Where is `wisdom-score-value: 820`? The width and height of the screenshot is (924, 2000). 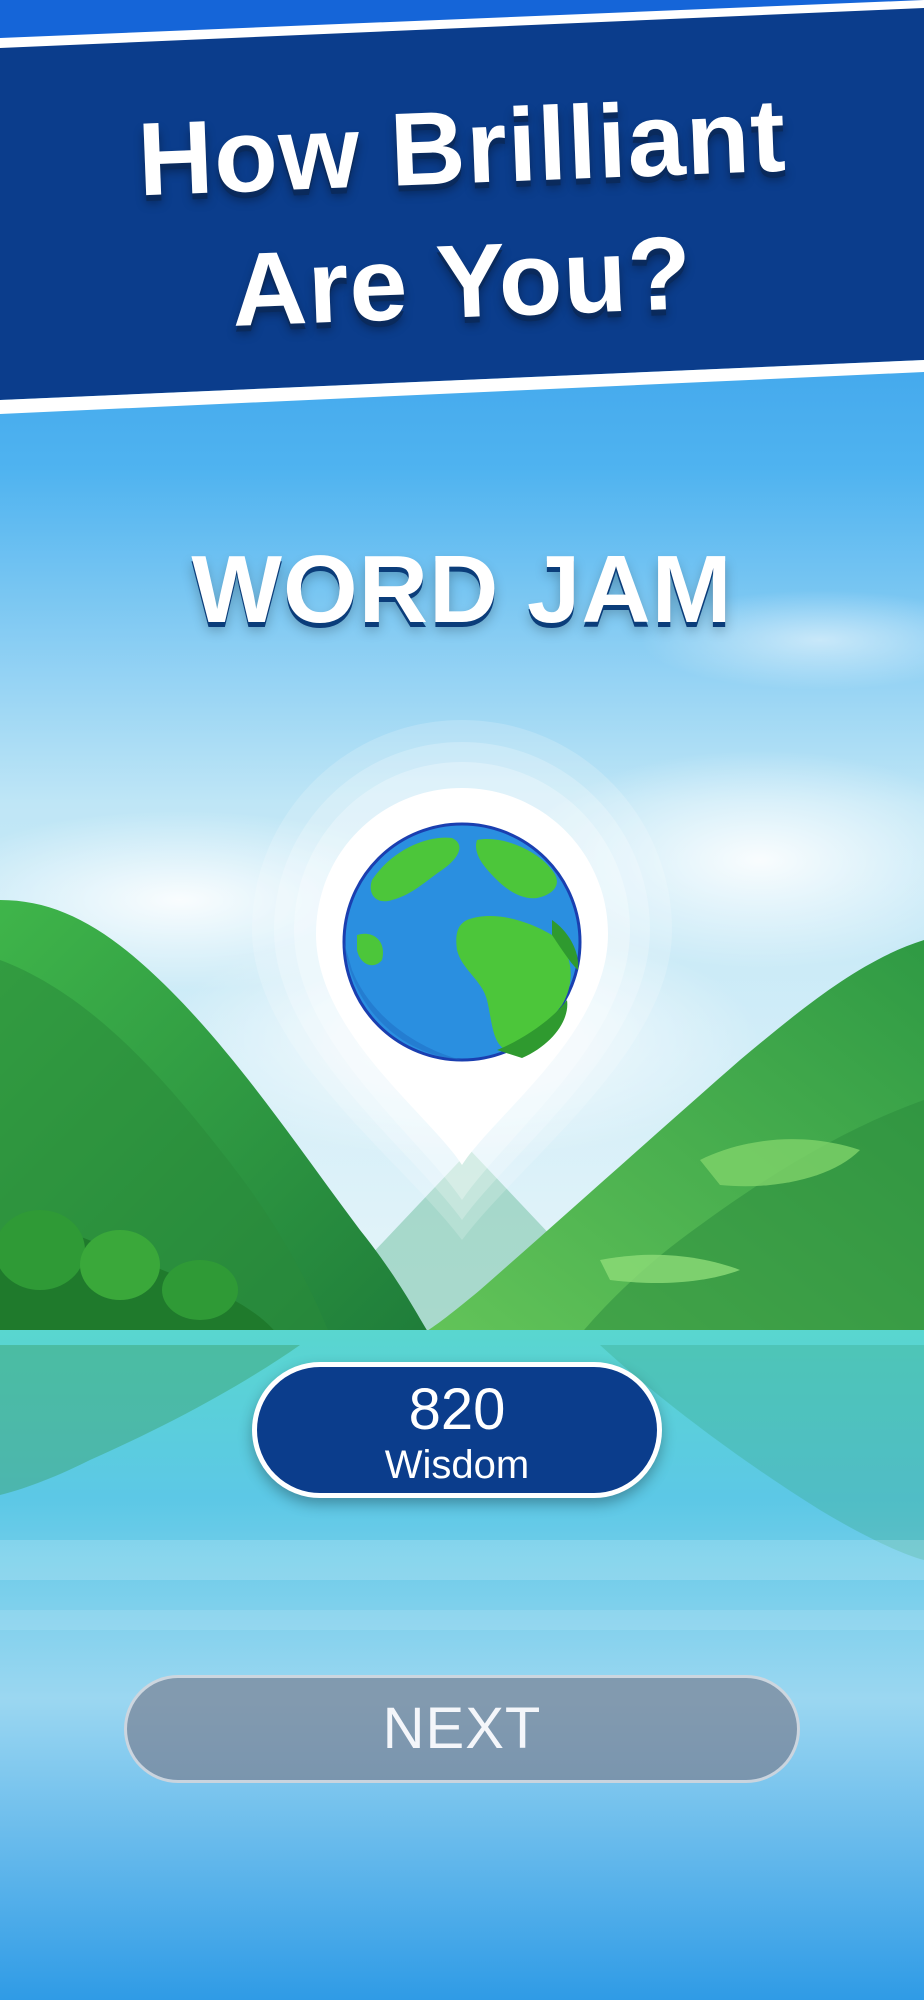
wisdom-score-value: 820 is located at coordinates (457, 1409).